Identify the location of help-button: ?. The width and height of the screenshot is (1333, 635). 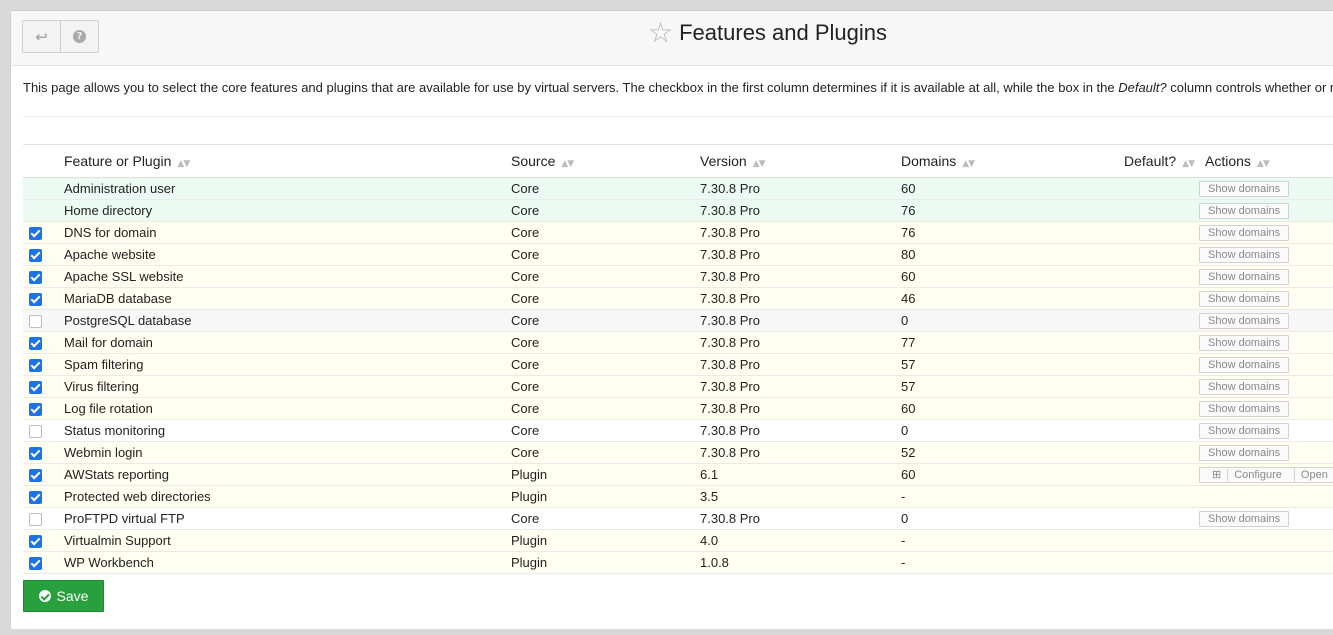
(79, 36).